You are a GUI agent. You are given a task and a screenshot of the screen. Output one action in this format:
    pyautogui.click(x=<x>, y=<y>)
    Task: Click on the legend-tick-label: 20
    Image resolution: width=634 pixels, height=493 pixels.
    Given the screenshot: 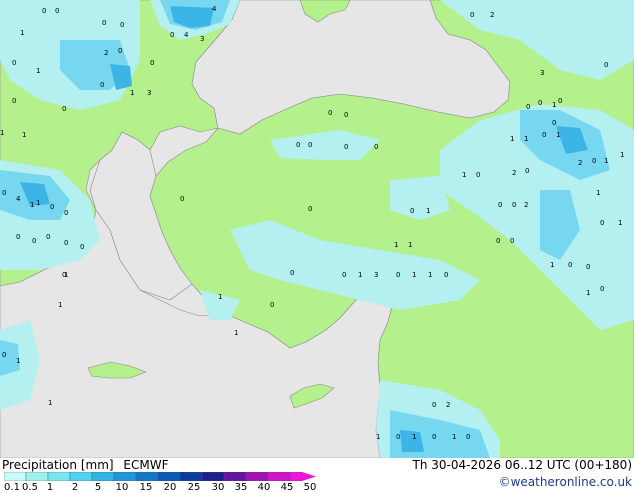 What is the action you would take?
    pyautogui.click(x=170, y=487)
    